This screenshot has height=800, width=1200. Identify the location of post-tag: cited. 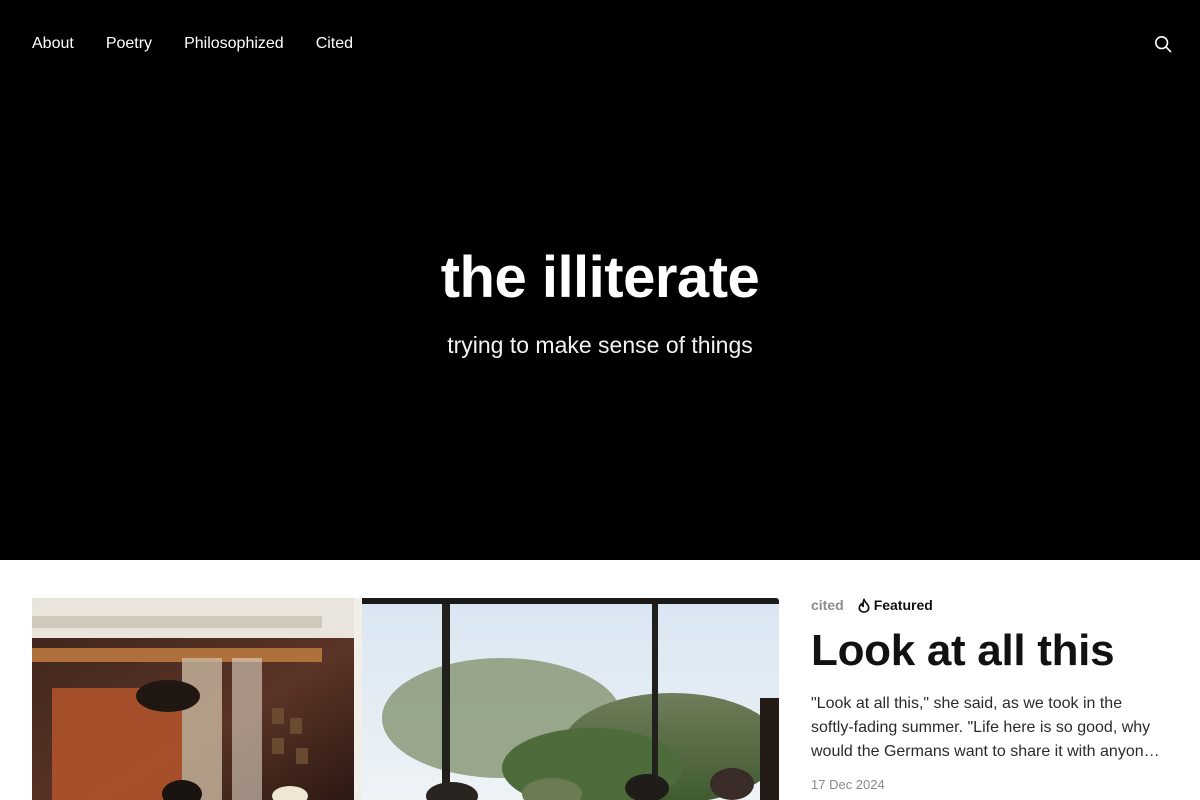
(827, 605).